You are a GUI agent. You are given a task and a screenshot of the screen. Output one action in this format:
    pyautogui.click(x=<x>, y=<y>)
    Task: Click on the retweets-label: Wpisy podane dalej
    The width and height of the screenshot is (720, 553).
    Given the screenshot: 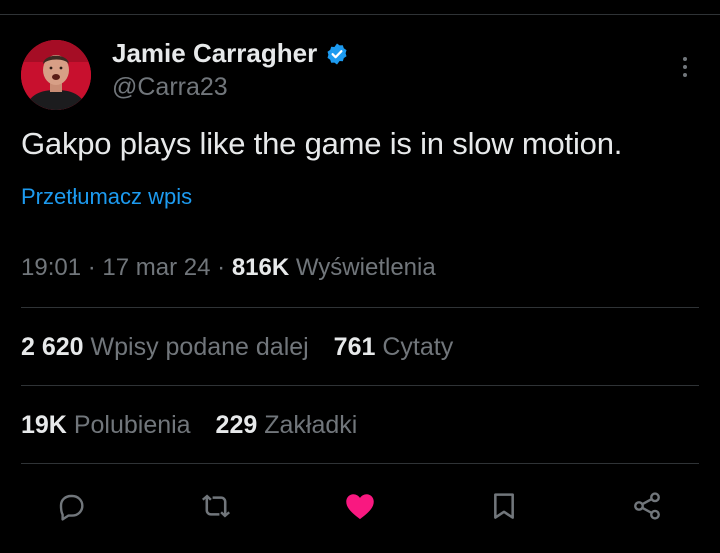 What is the action you would take?
    pyautogui.click(x=199, y=347)
    